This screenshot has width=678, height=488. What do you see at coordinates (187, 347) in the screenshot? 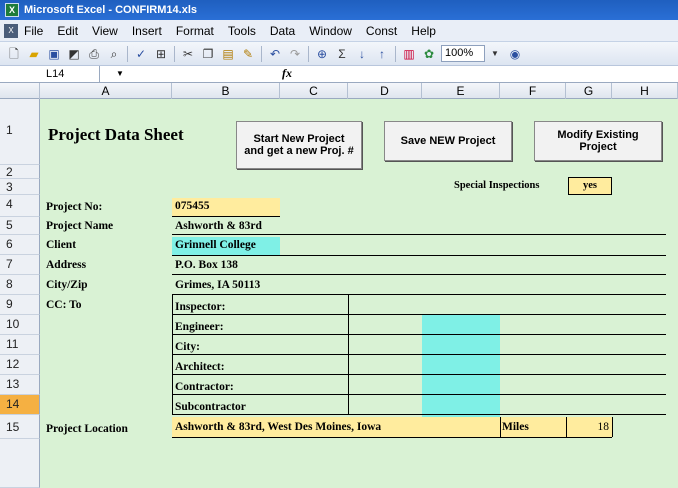
I see `cc-city-label: City:` at bounding box center [187, 347].